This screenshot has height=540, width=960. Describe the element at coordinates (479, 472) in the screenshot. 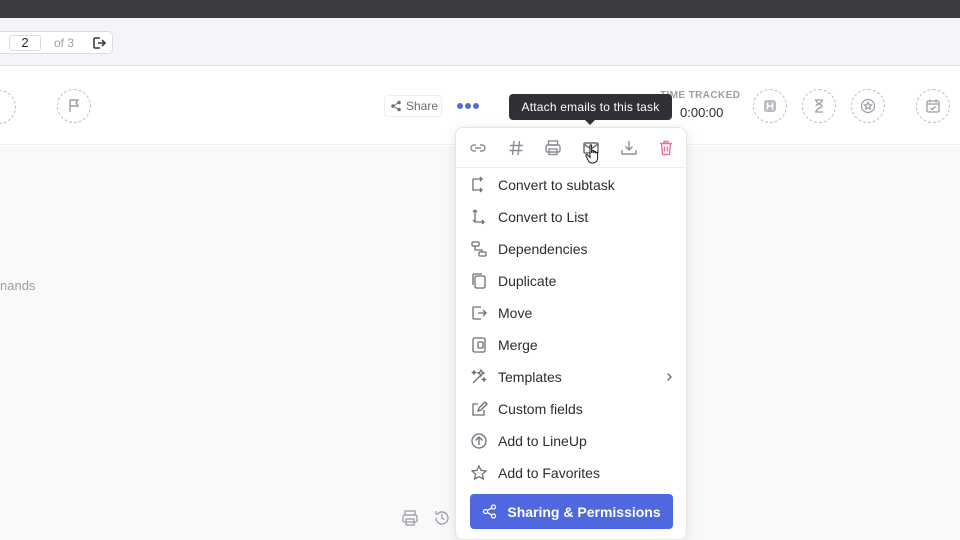

I see `star-icon` at that location.